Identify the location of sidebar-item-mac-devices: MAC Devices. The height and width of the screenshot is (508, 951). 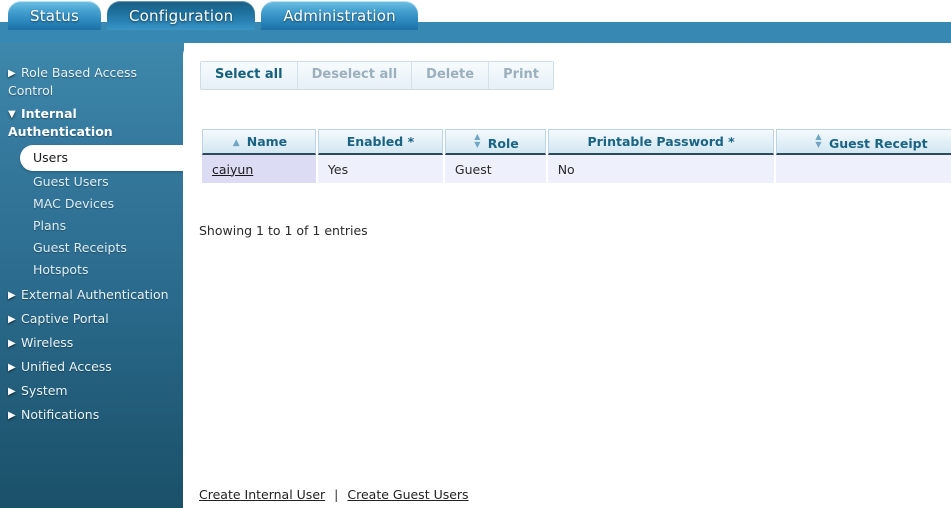
(92, 204).